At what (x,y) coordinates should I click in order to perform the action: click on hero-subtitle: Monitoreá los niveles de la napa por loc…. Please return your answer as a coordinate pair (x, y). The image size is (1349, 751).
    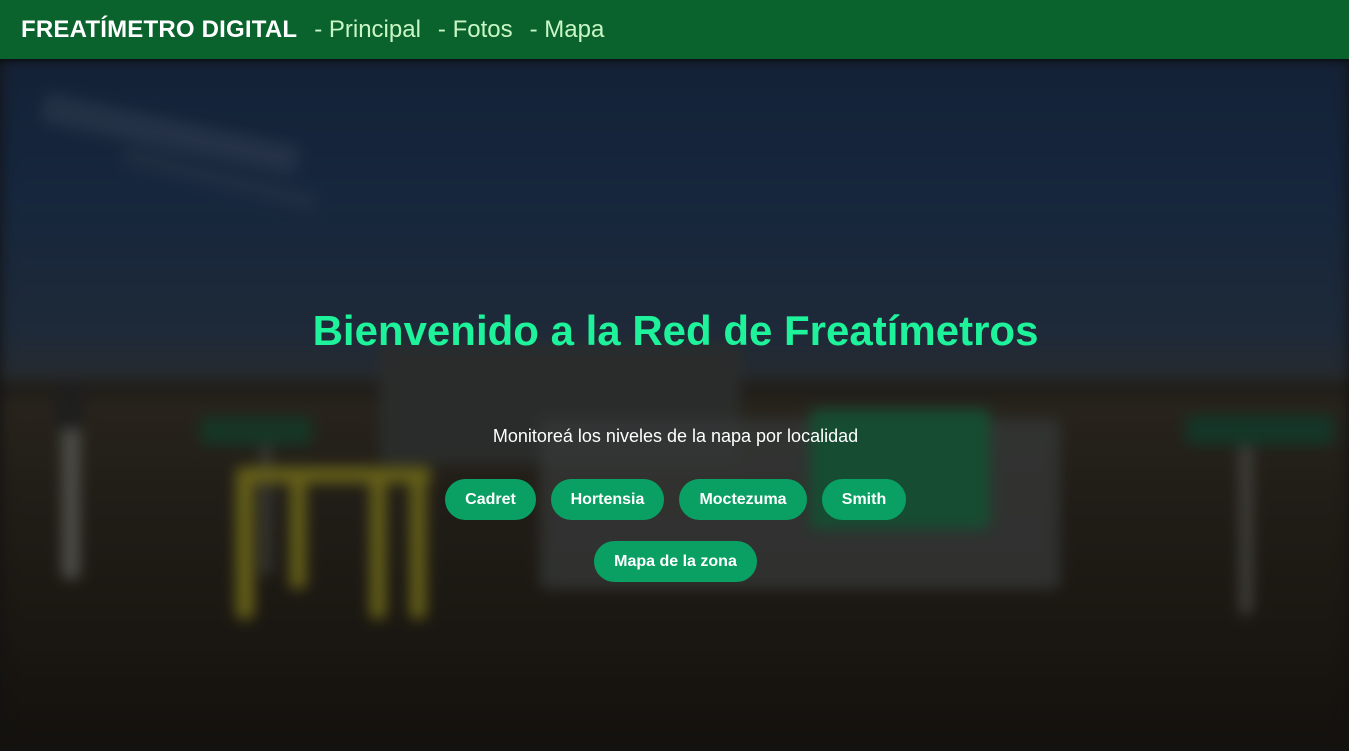
    Looking at the image, I should click on (675, 436).